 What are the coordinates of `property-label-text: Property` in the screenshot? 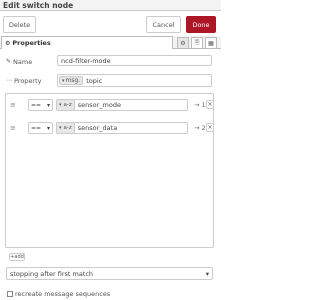 It's located at (28, 80).